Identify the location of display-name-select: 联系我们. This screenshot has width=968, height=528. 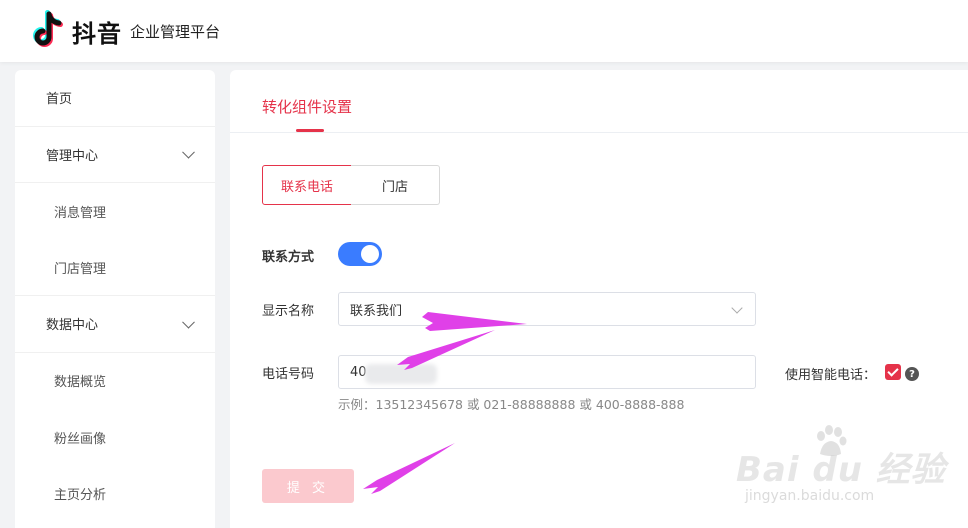
(547, 309).